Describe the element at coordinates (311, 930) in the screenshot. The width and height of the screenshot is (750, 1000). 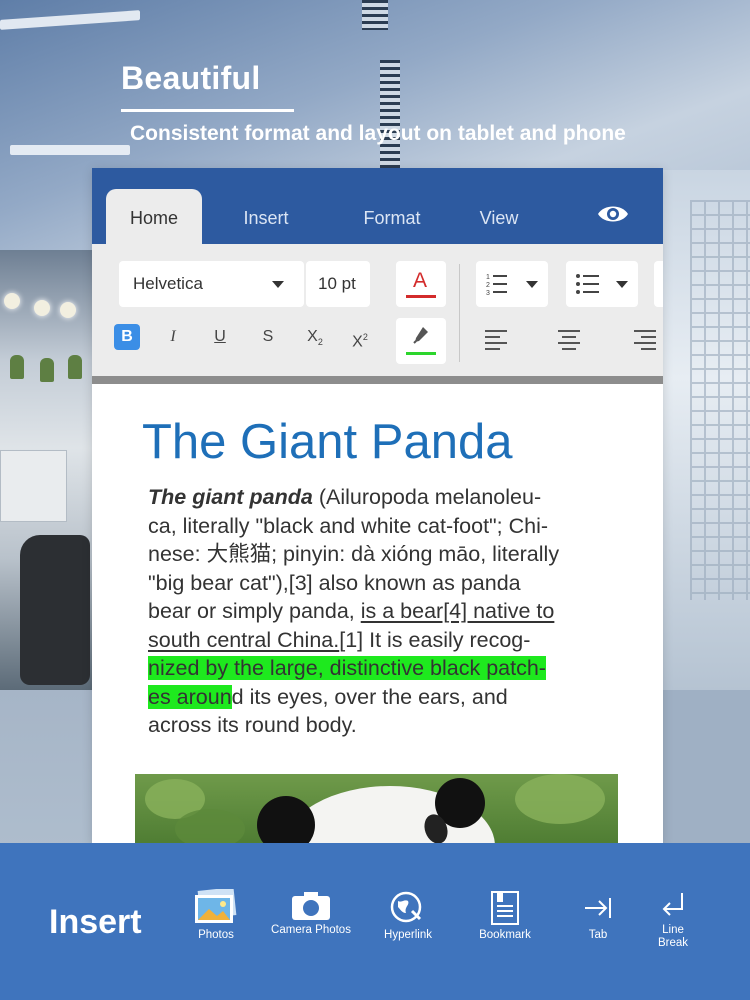
I see `insert-camera-label: Camera Photos` at that location.